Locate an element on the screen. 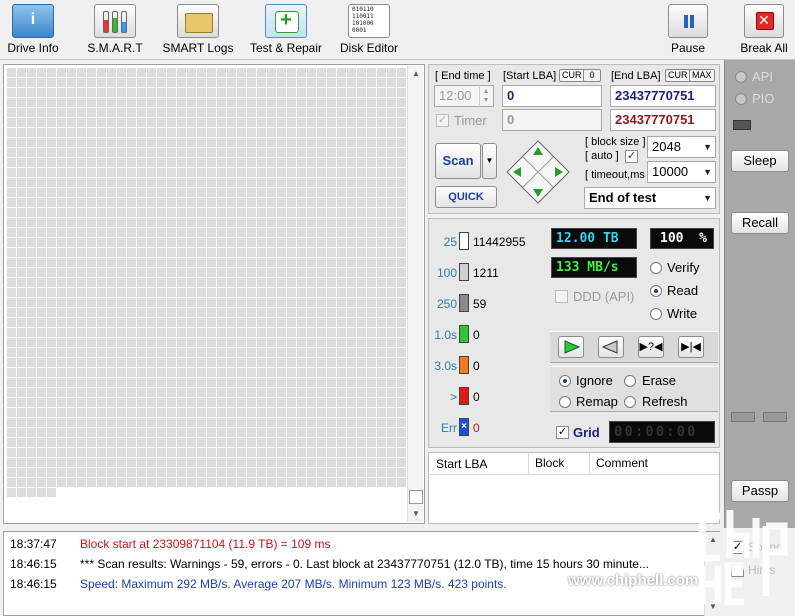 The image size is (795, 616). grid-checkbox: ✓ is located at coordinates (562, 432).